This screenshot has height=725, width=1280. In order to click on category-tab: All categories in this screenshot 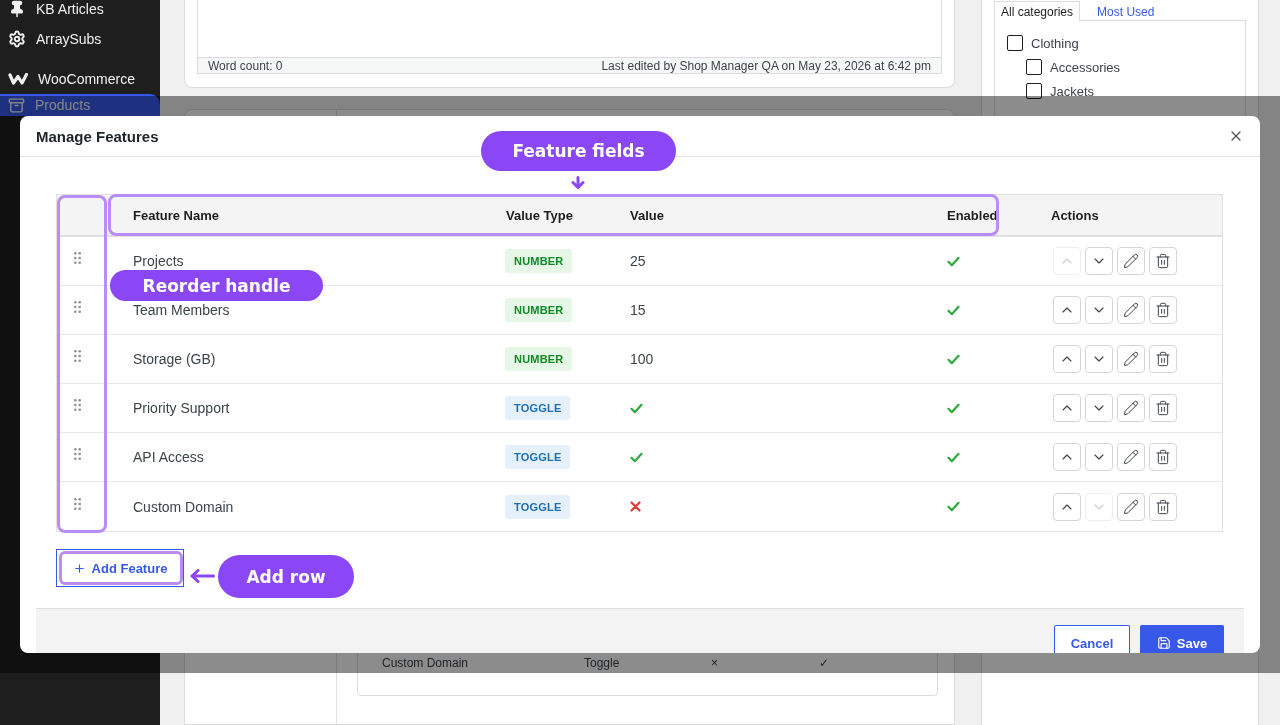, I will do `click(1037, 11)`.